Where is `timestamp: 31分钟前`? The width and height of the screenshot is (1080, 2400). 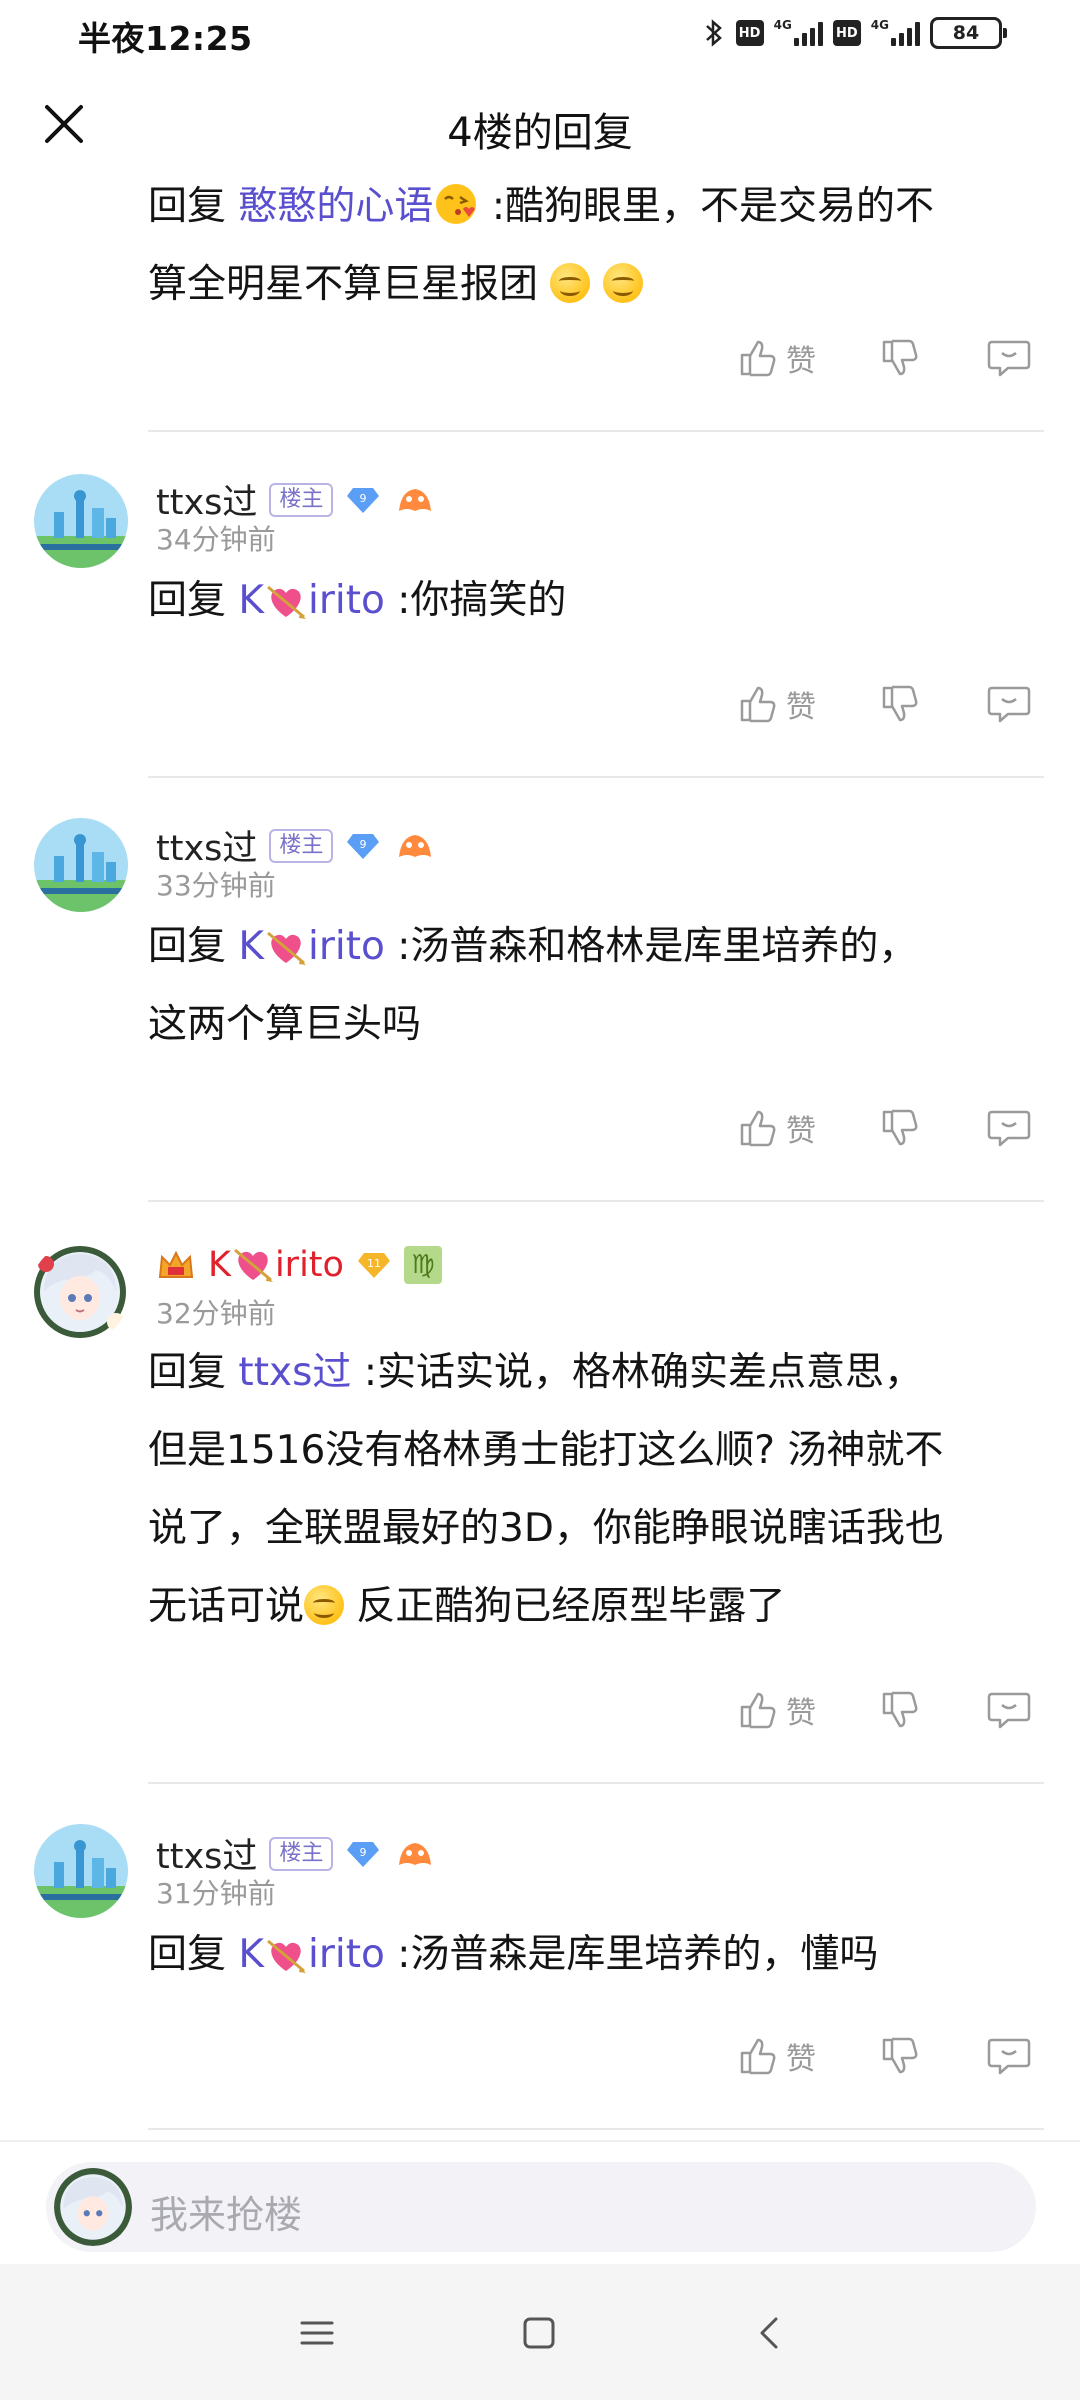
timestamp: 31分钟前 is located at coordinates (216, 1893).